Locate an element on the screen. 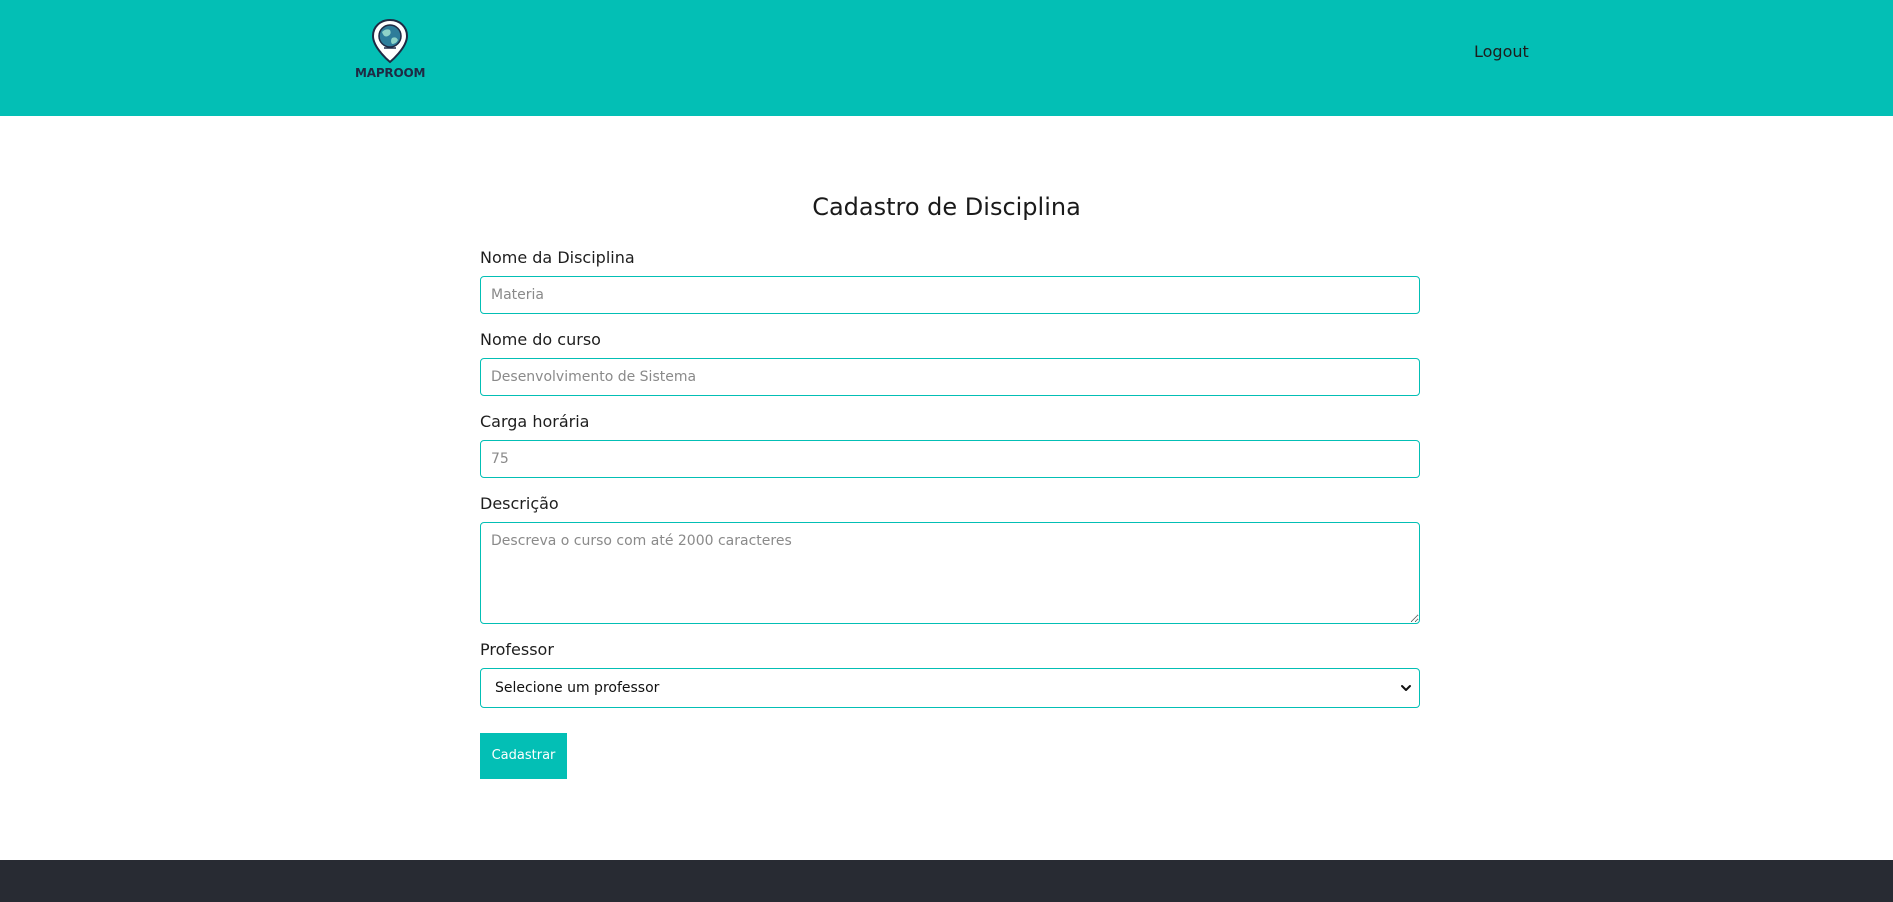 The height and width of the screenshot is (902, 1893). footer is located at coordinates (946, 881).